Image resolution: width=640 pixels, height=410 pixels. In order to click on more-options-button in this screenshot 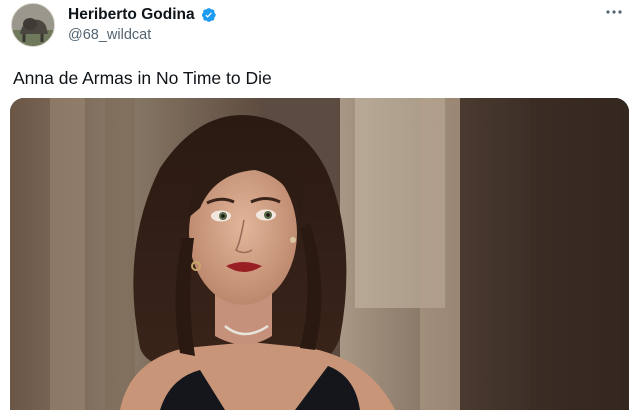, I will do `click(614, 12)`.